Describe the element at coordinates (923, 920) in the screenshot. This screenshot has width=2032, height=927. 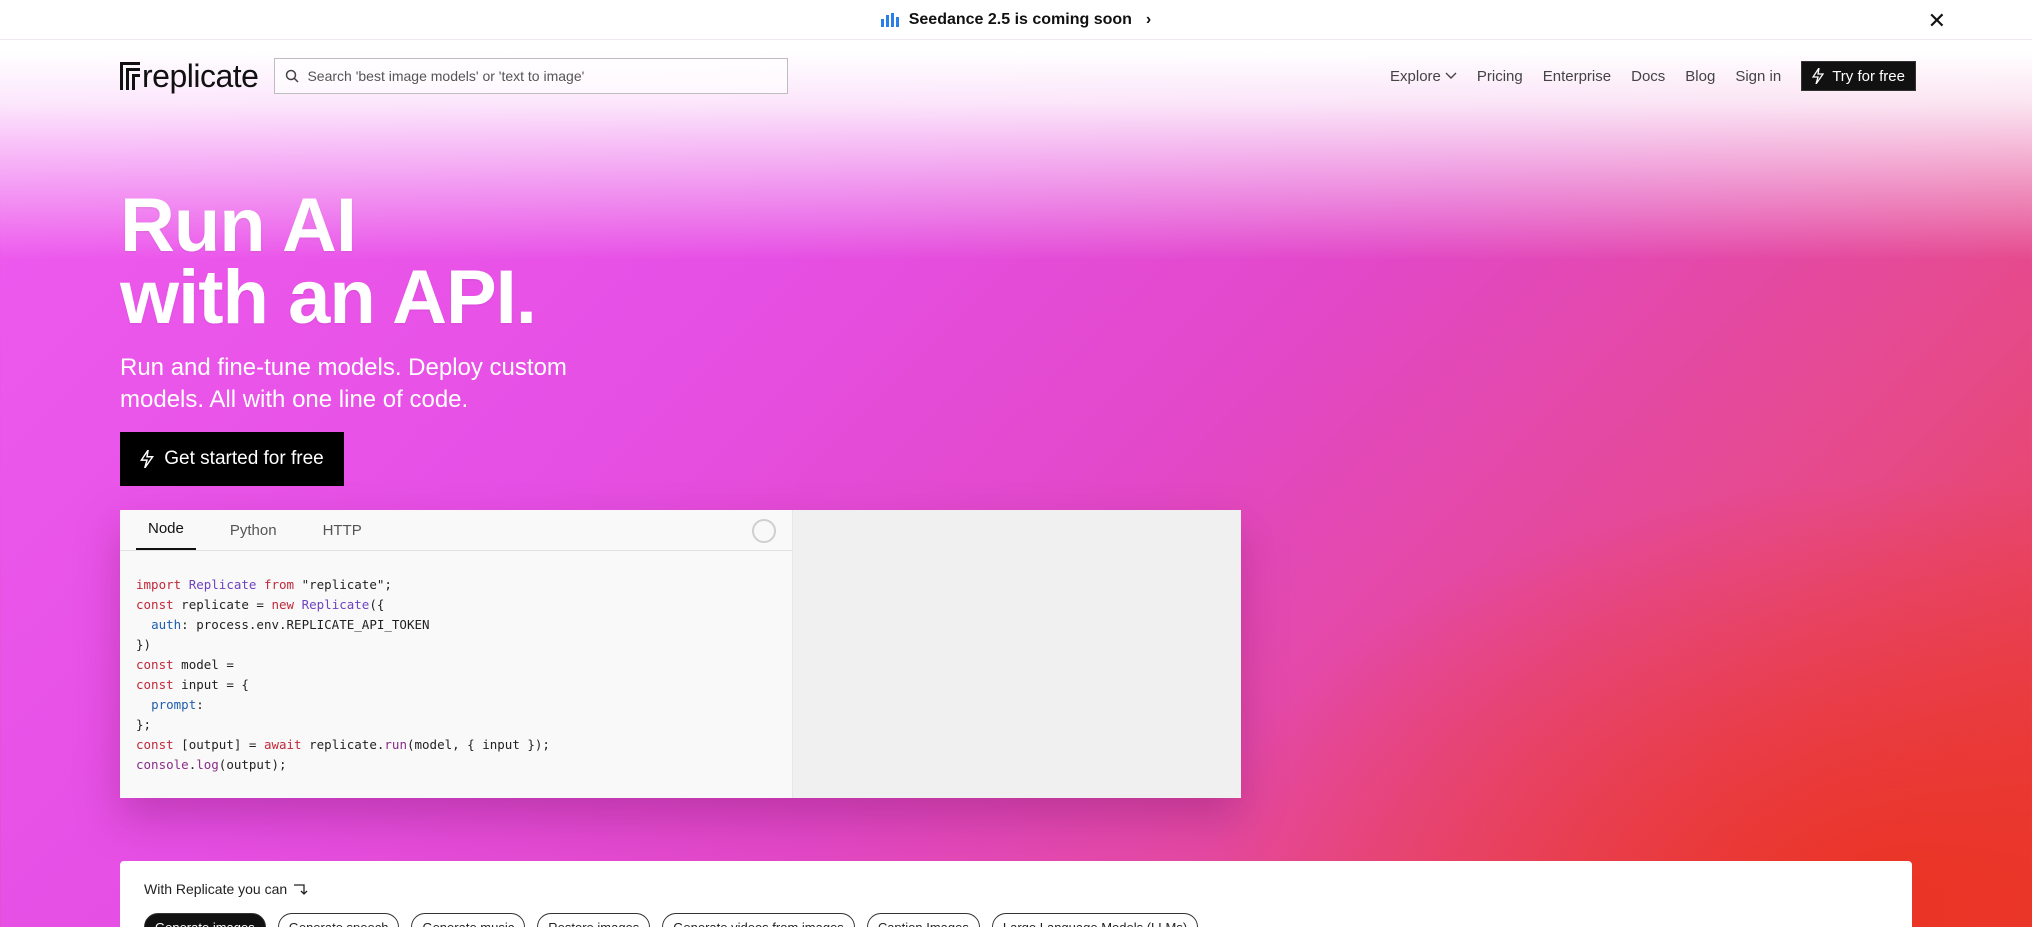
I see `chip-caption-images: Caption Images` at that location.